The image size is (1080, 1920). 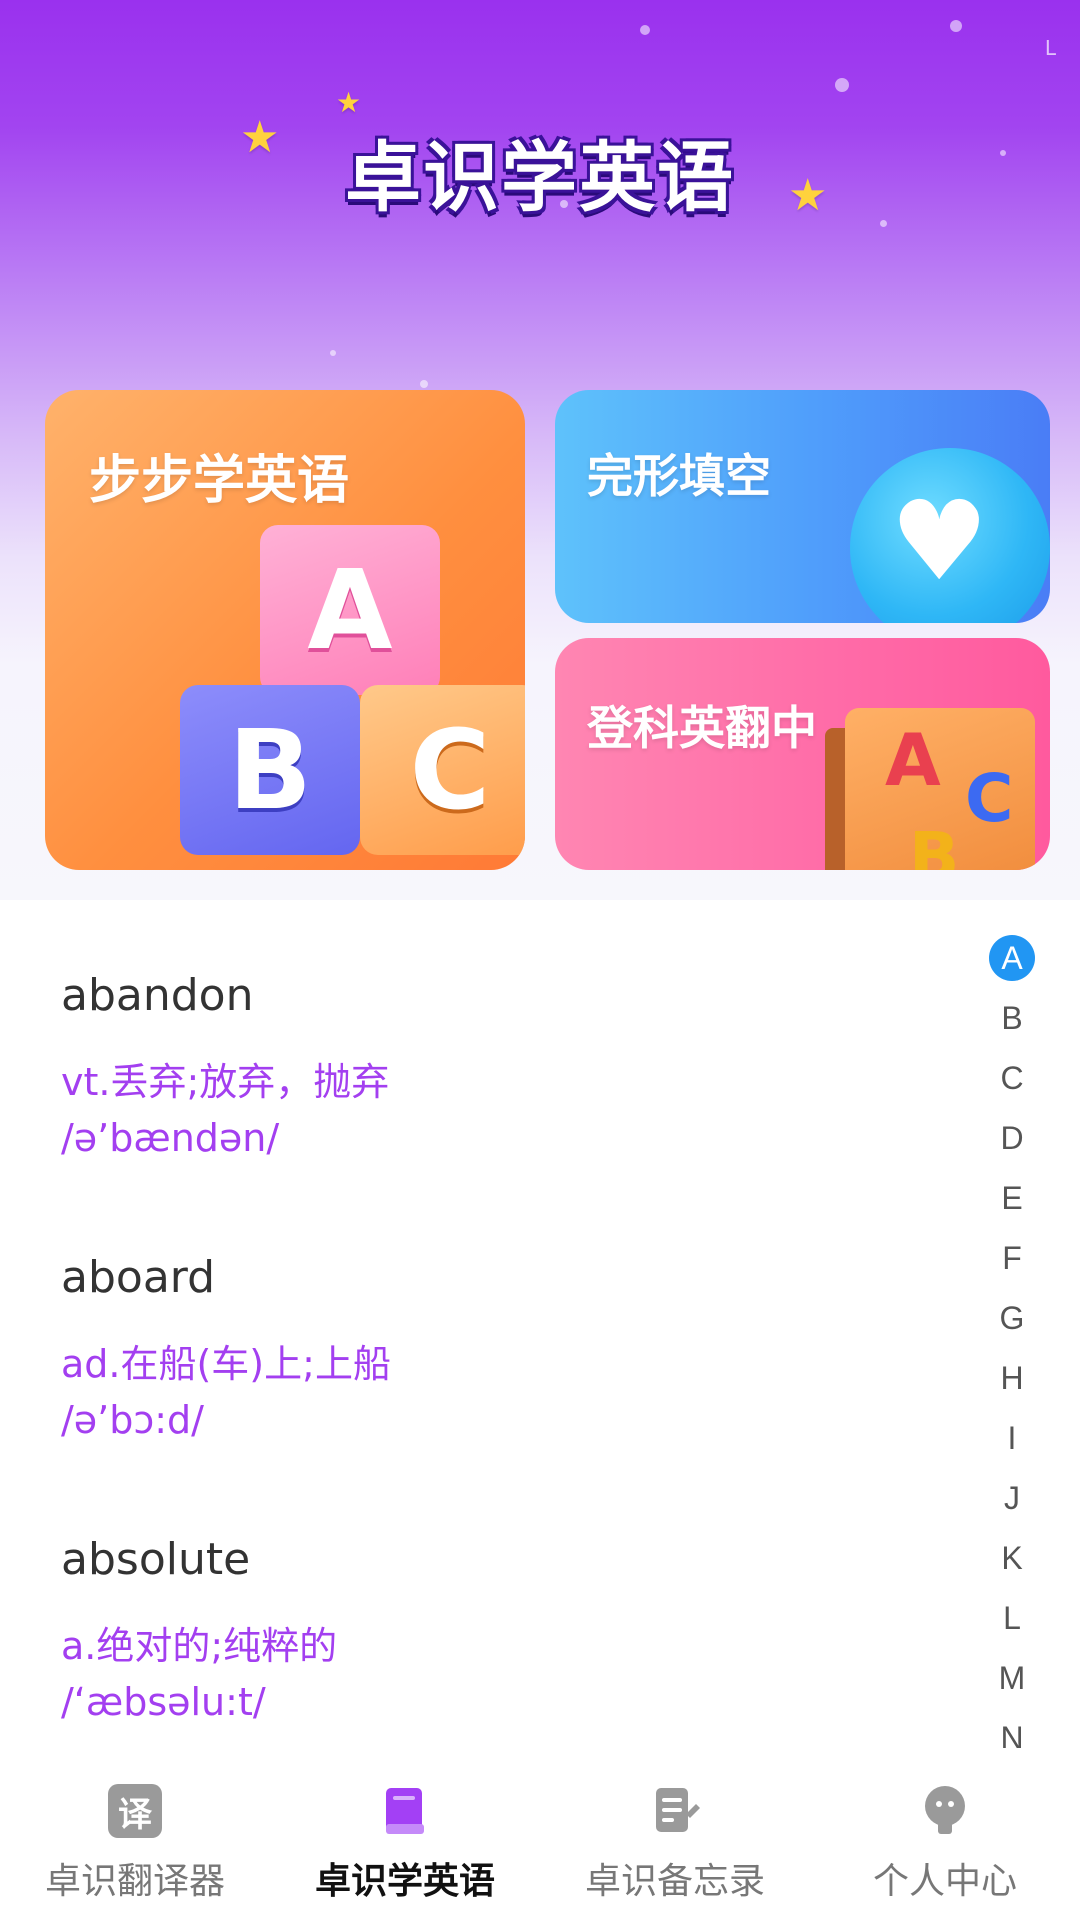 I want to click on word-phonetic: /ə’bɔ:d/, so click(x=132, y=1420).